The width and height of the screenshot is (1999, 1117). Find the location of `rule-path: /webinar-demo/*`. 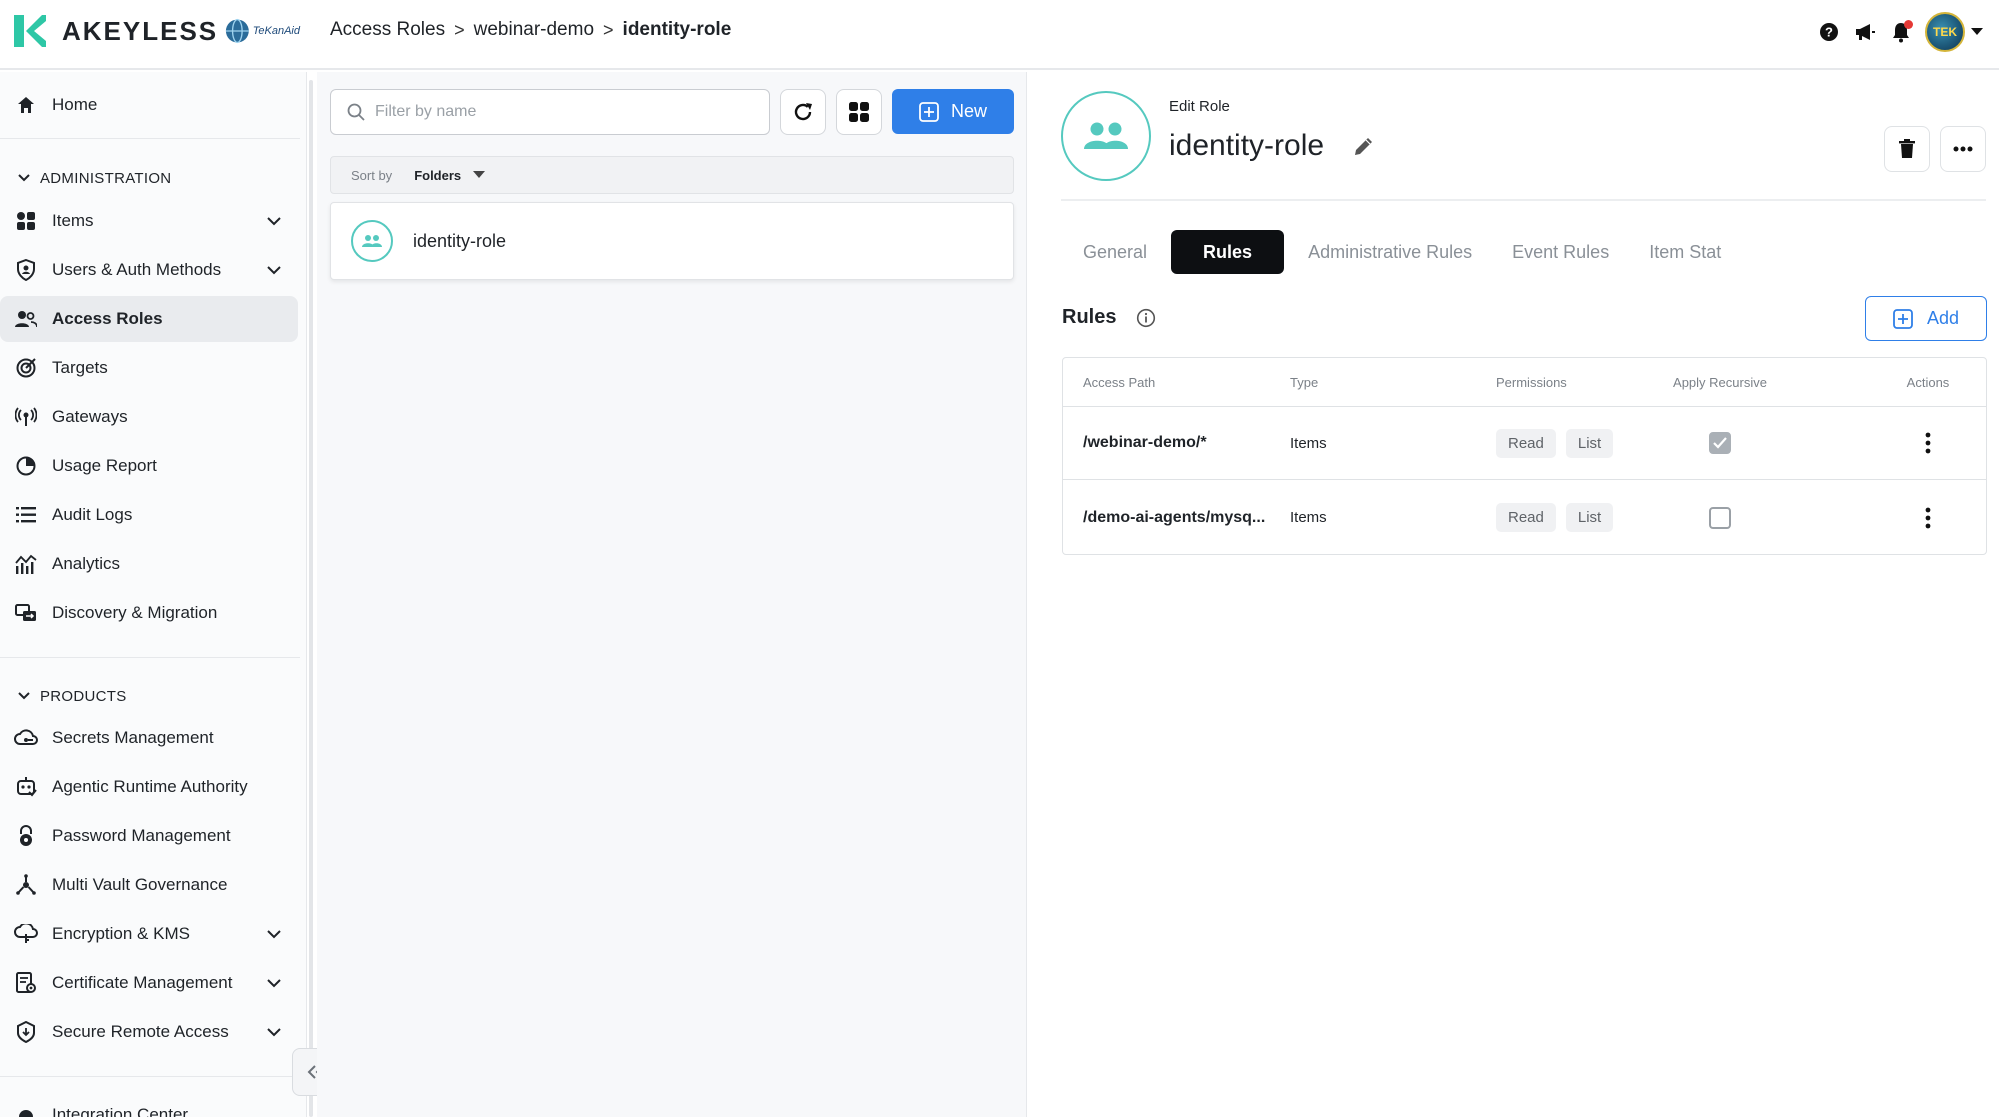

rule-path: /webinar-demo/* is located at coordinates (1145, 442).